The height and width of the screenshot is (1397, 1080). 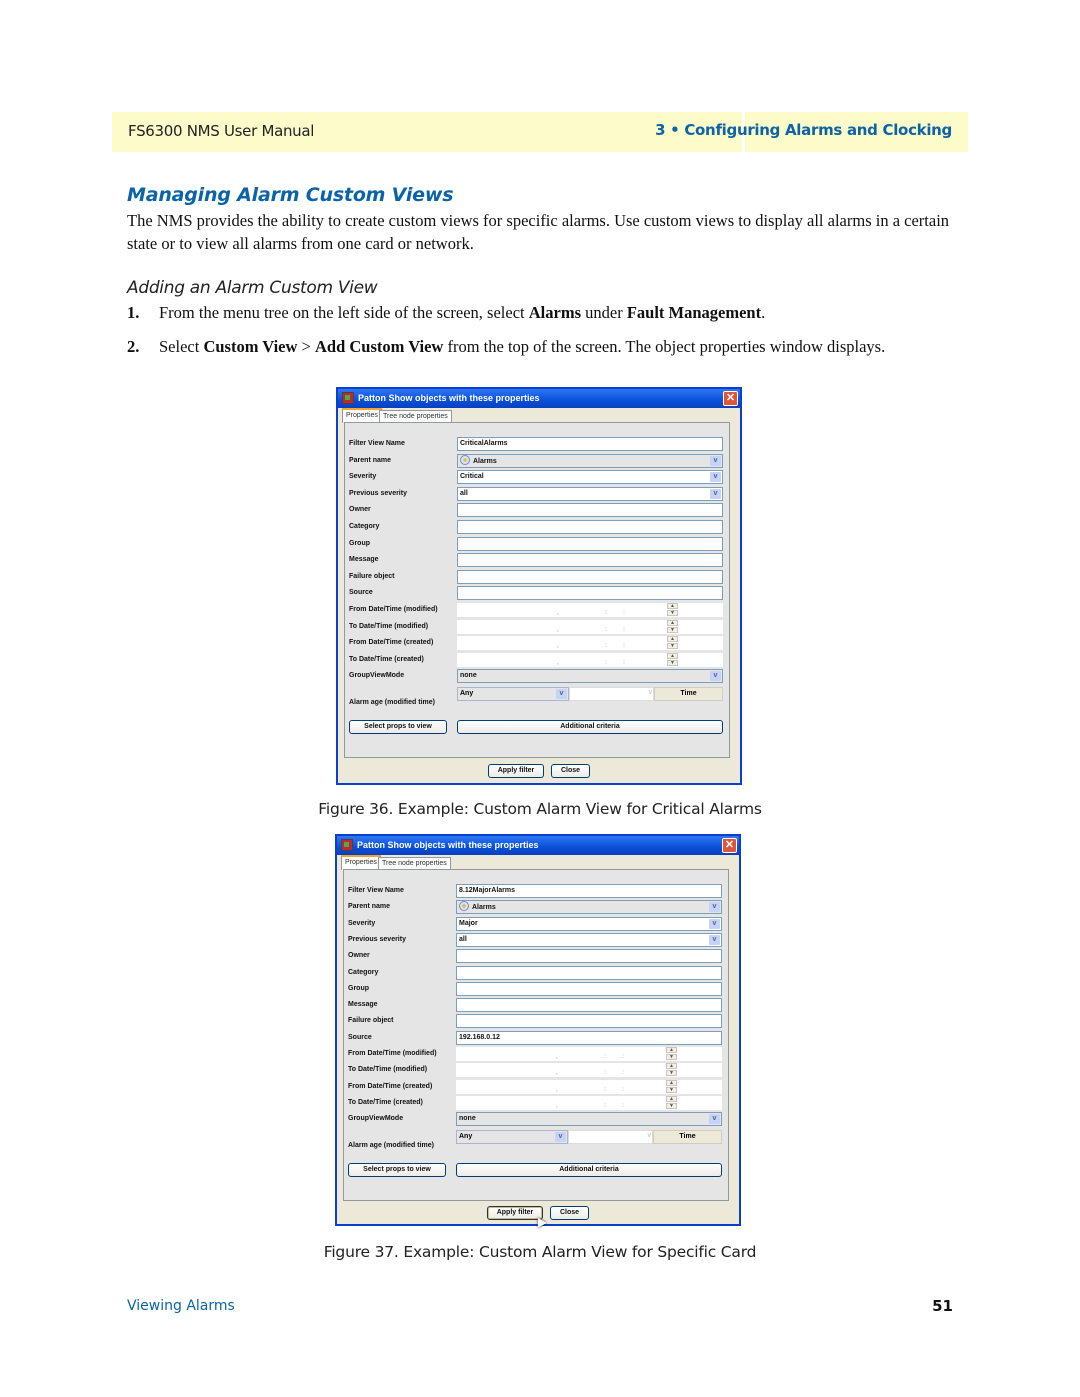 What do you see at coordinates (589, 891) in the screenshot?
I see `filter-view-name-input: 8.12MajorAlarms` at bounding box center [589, 891].